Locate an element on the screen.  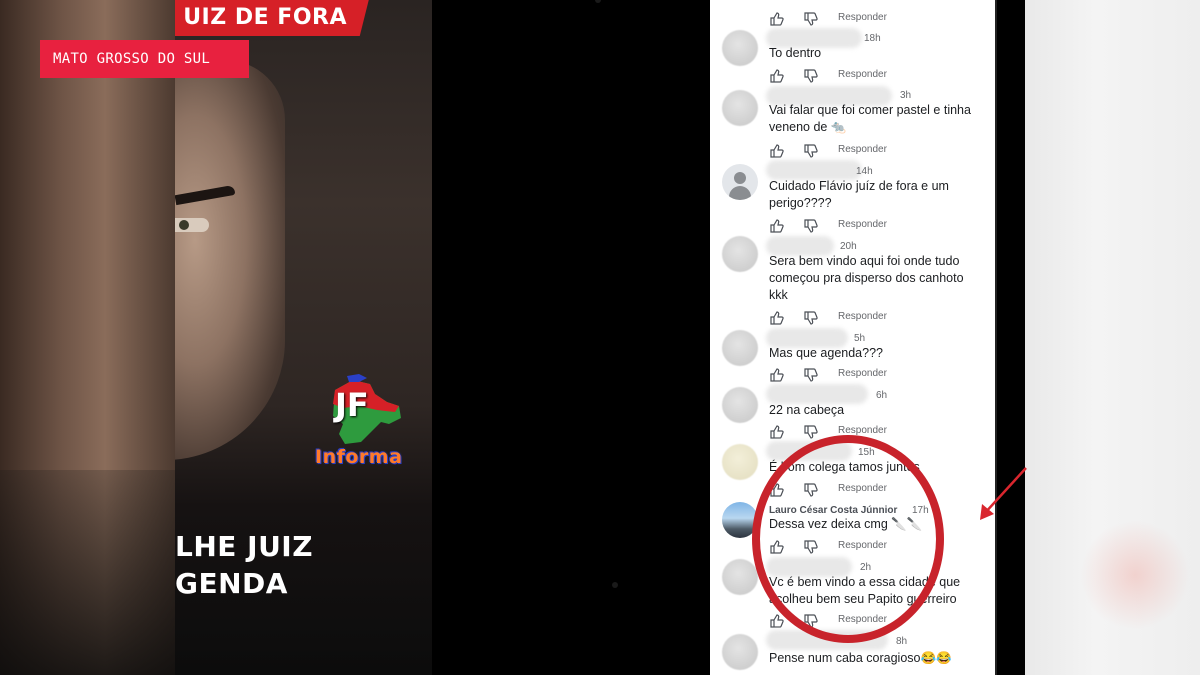
caption-line-2: GENDA is located at coordinates (231, 583).